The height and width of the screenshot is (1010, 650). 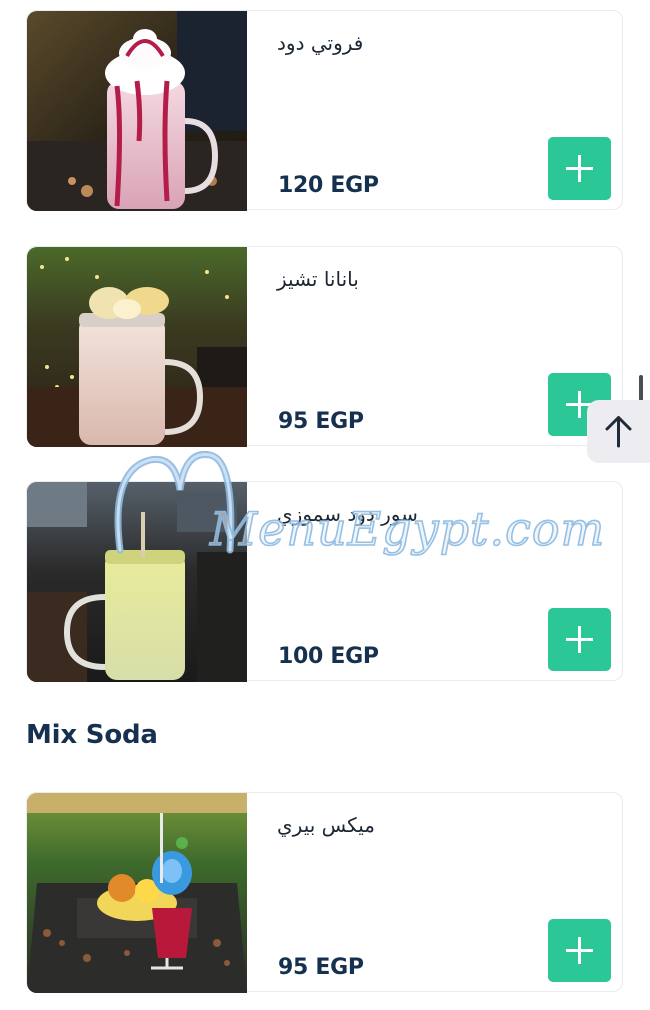 What do you see at coordinates (137, 893) in the screenshot?
I see `mixed-berry-soda-image` at bounding box center [137, 893].